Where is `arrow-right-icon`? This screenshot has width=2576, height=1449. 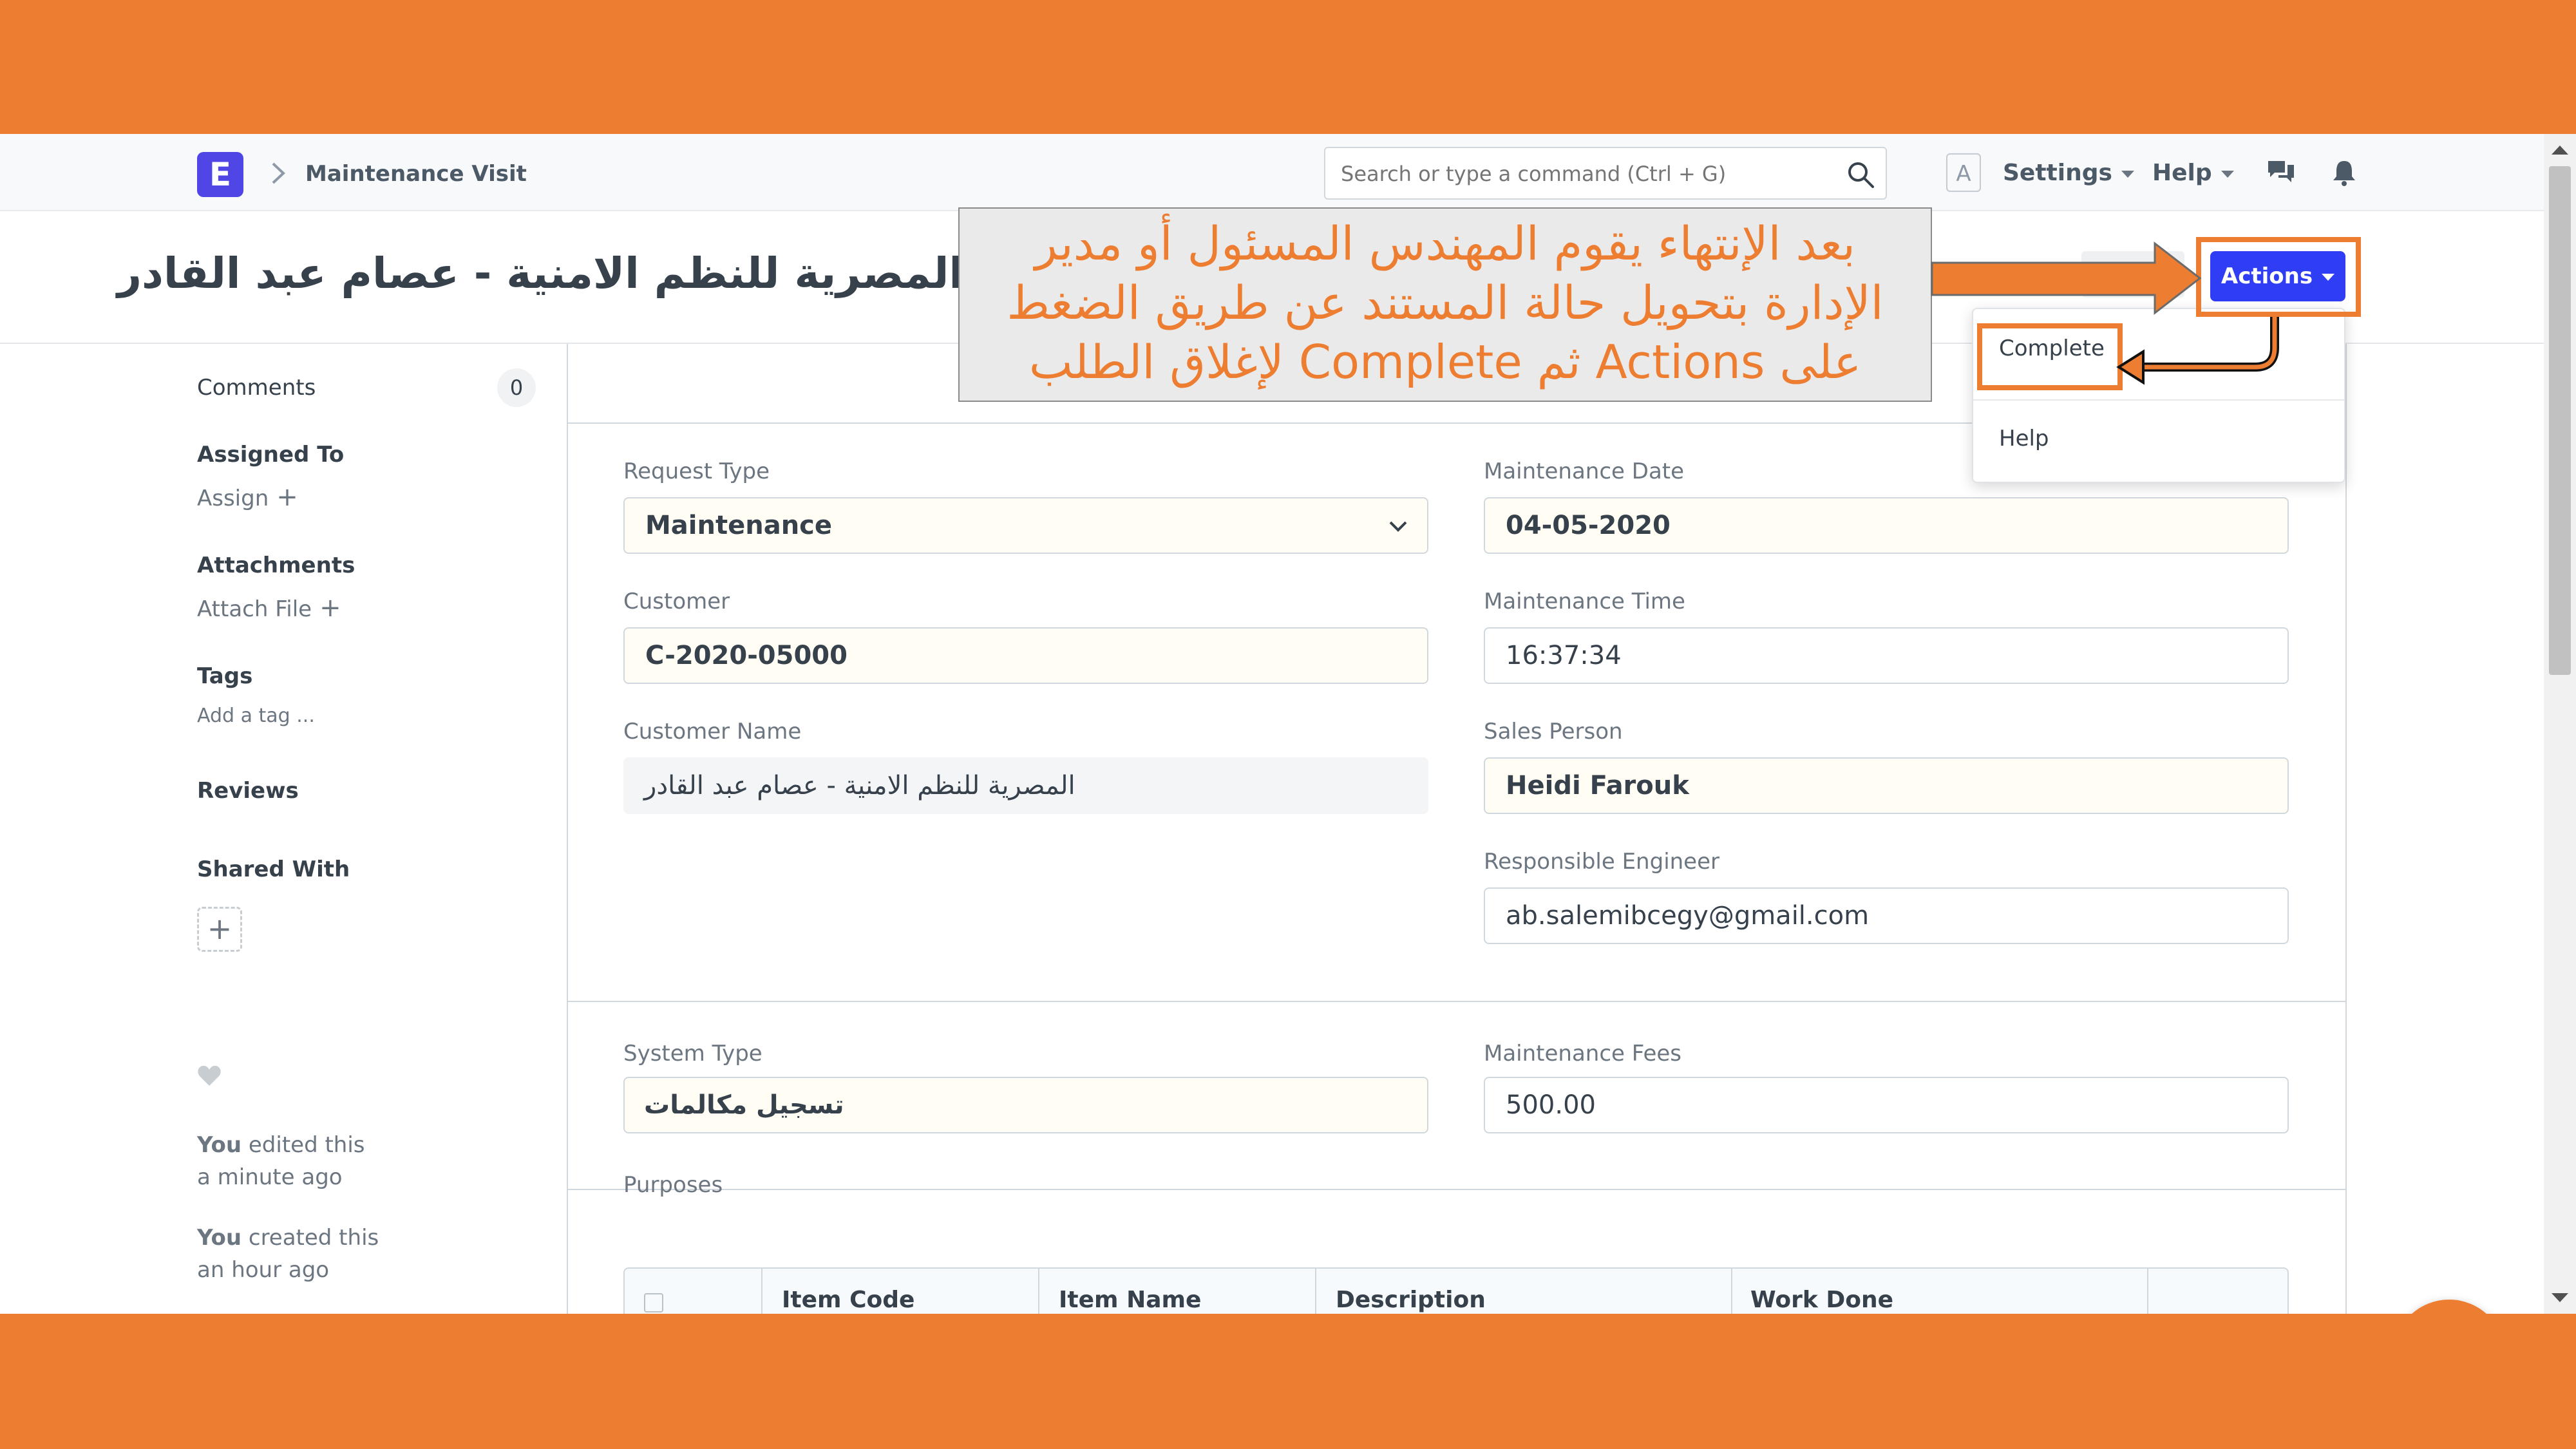 arrow-right-icon is located at coordinates (2066, 278).